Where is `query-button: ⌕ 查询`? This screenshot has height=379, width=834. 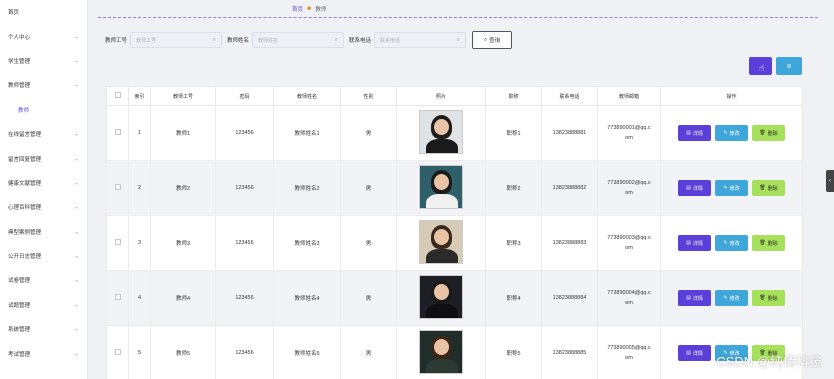
query-button: ⌕ 查询 is located at coordinates (492, 40).